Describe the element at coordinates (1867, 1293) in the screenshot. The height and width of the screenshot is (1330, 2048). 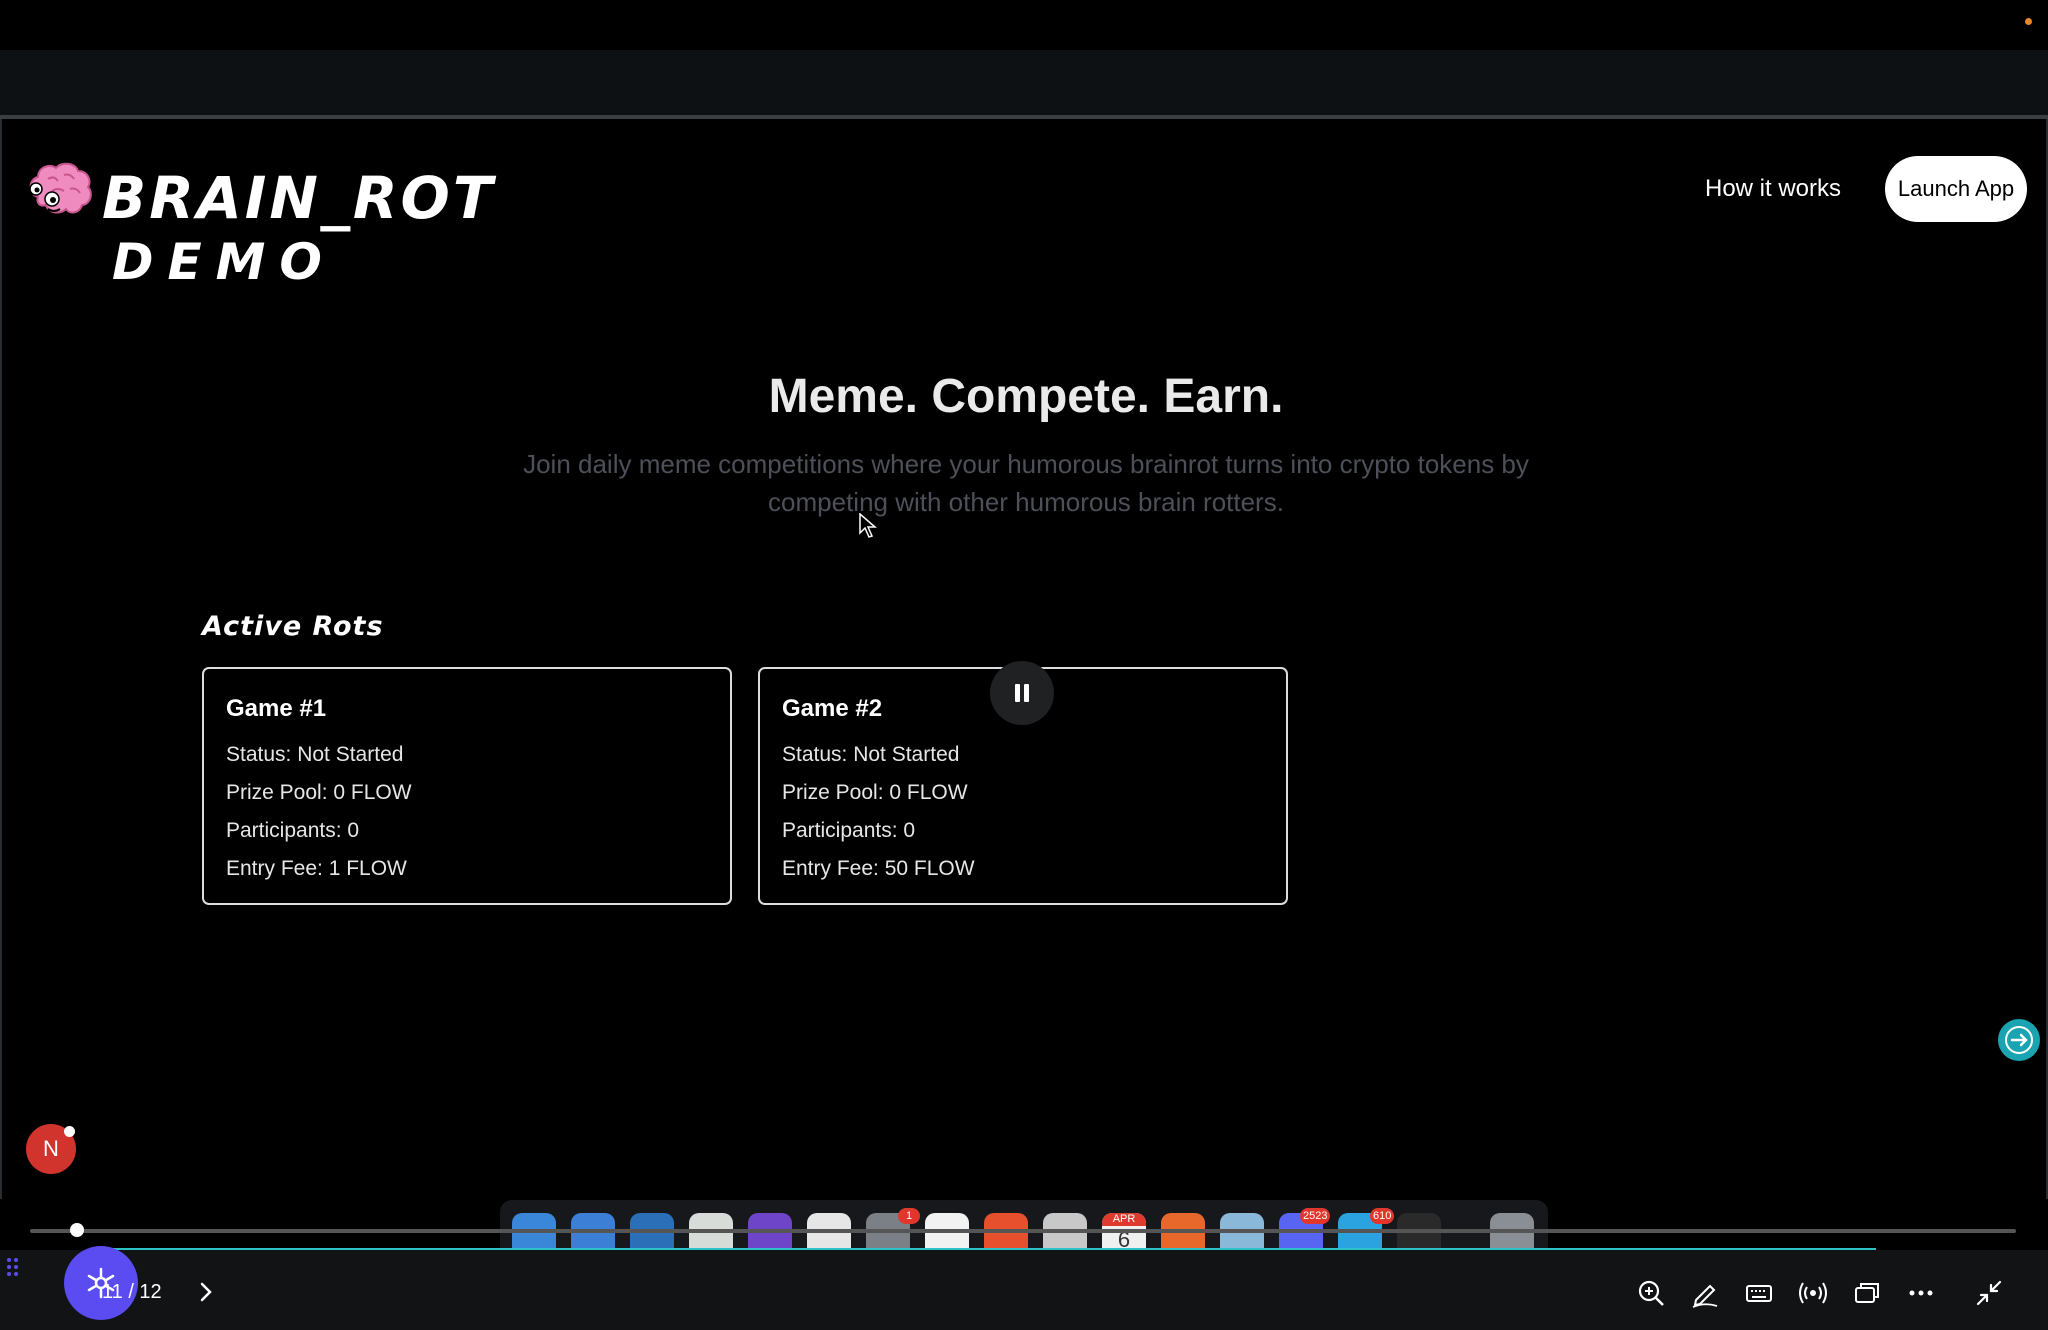
I see `window-icon` at that location.